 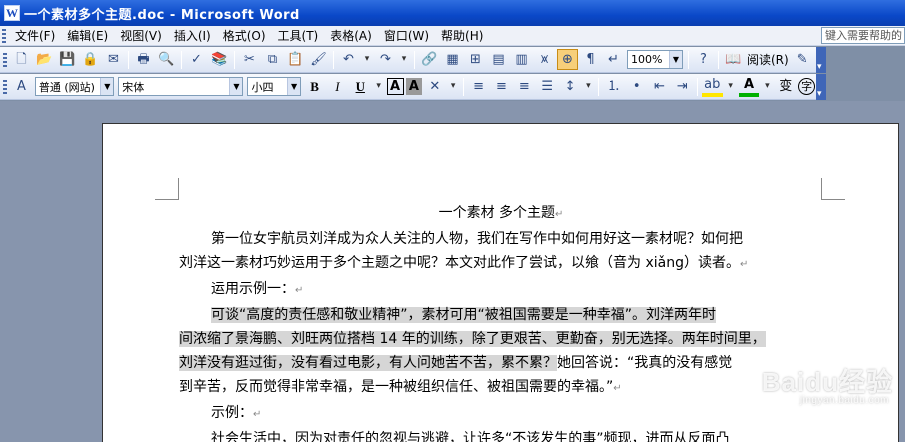 What do you see at coordinates (524, 86) in the screenshot?
I see `align-right-icon: ≡` at bounding box center [524, 86].